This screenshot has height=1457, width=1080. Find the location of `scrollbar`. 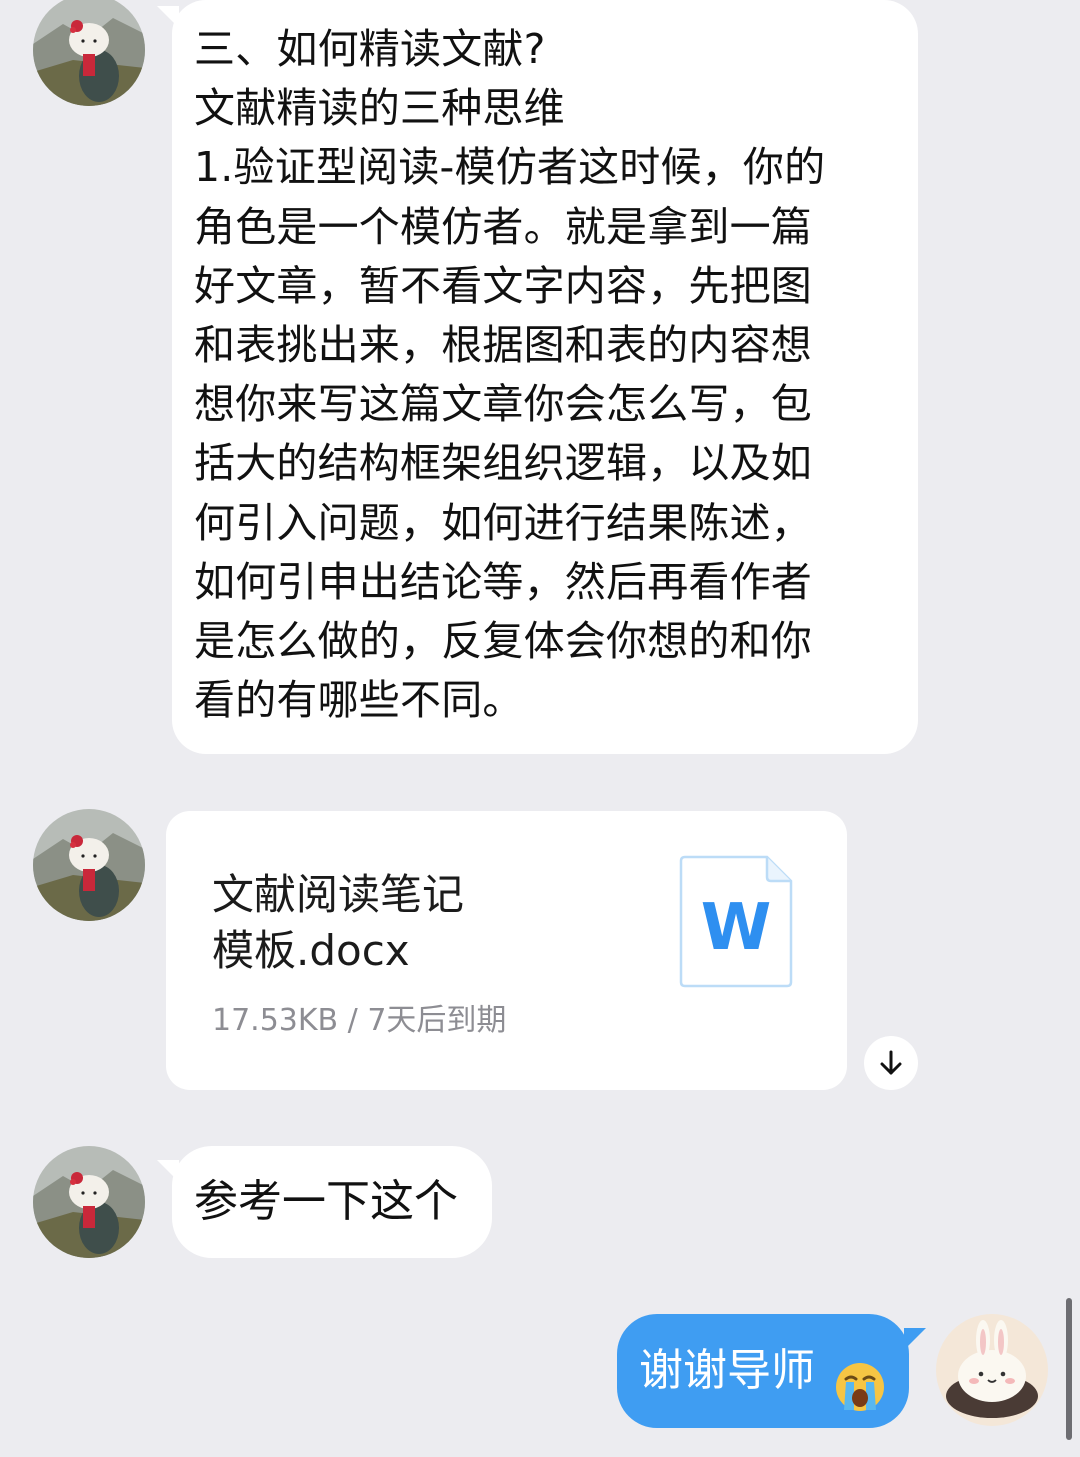

scrollbar is located at coordinates (1069, 1369).